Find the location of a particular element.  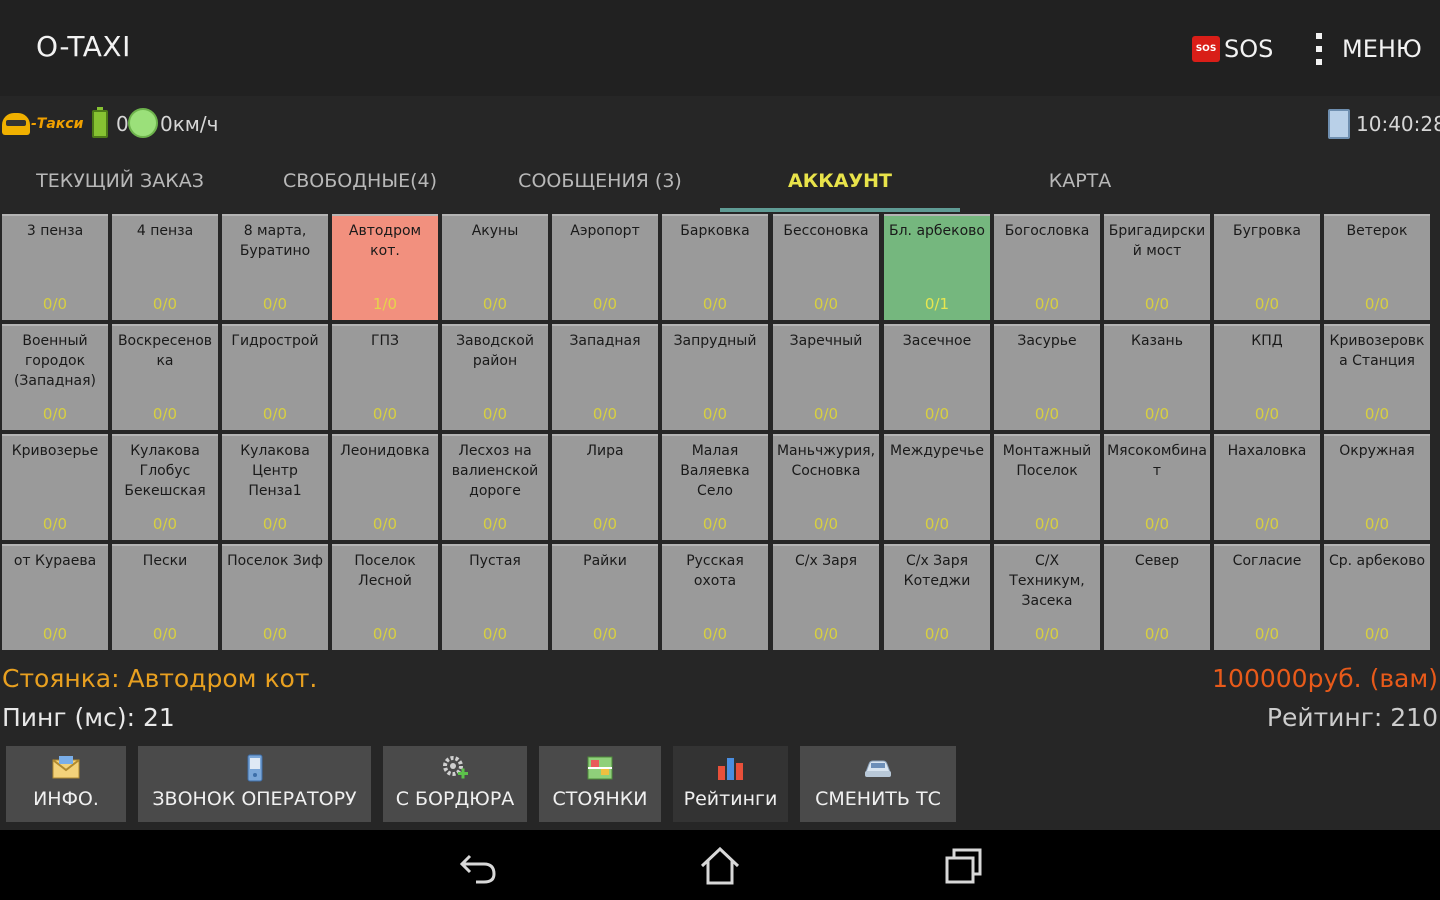

stand-cell: С/х Заря Котеджи 0/0 is located at coordinates (937, 597).